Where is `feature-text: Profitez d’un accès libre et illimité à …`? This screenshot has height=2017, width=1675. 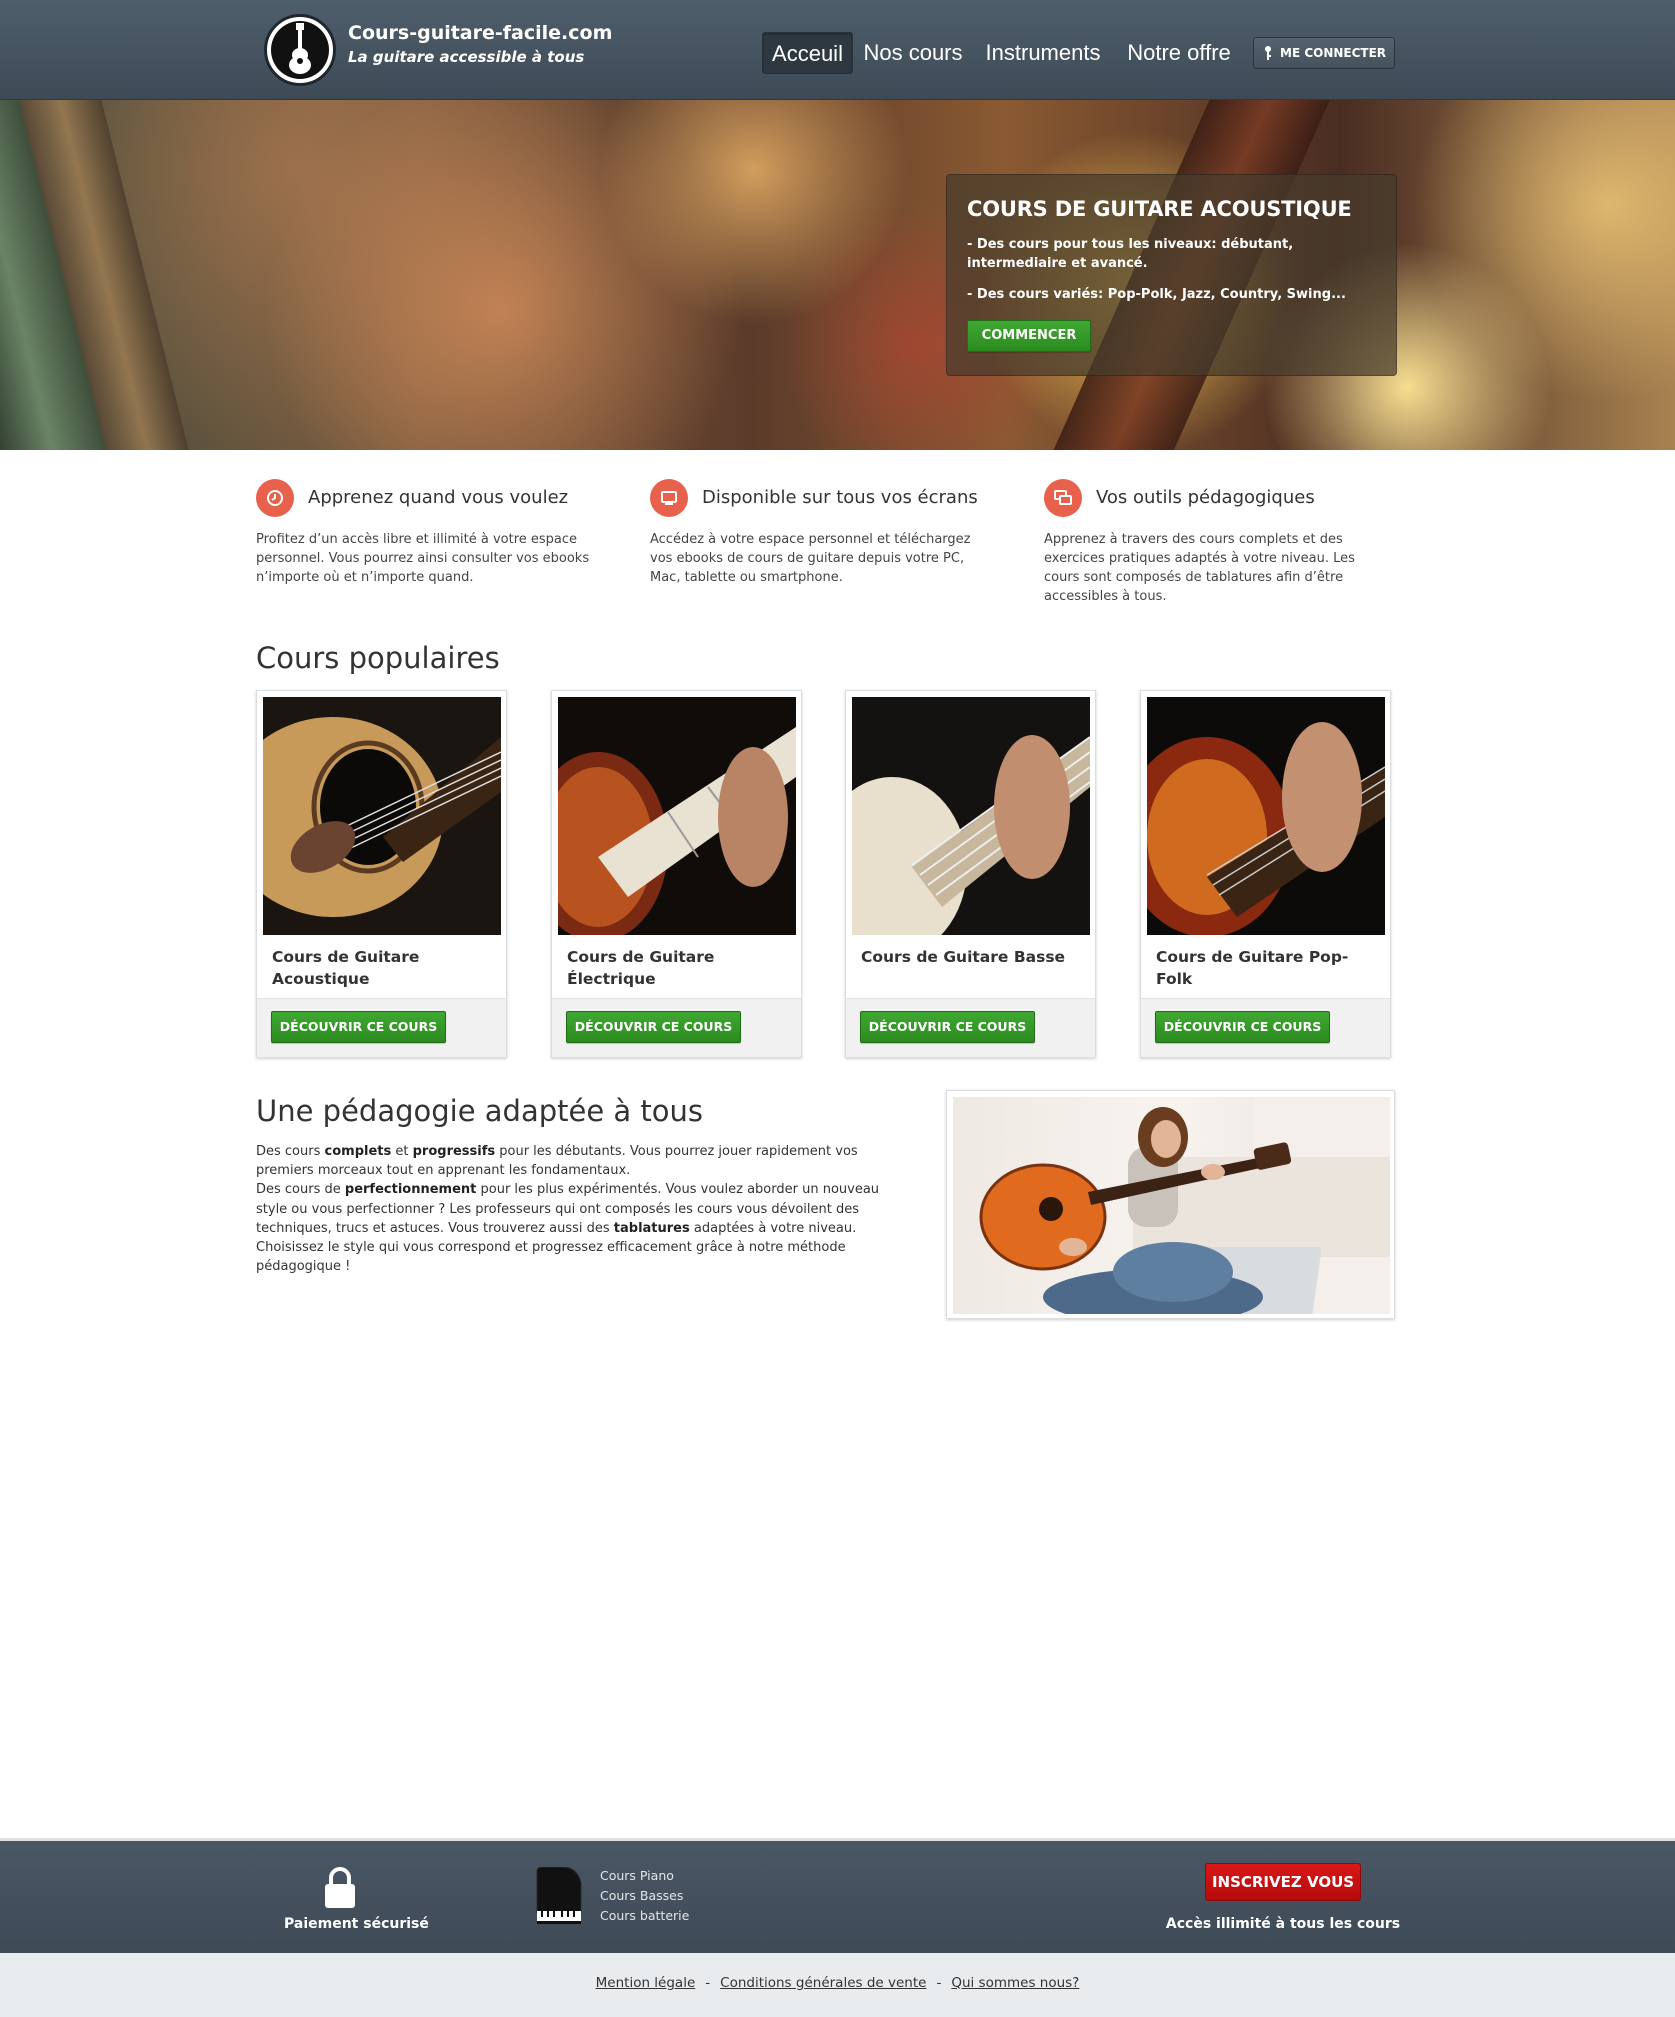
feature-text: Profitez d’un accès libre et illimité à … is located at coordinates (423, 558).